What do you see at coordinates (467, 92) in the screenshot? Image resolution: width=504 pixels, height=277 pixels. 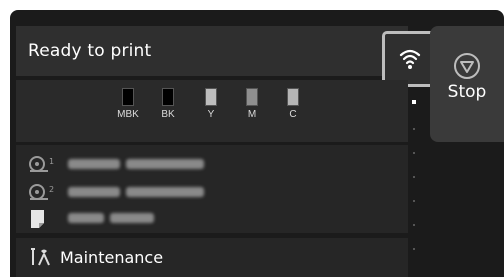 I see `stop-label: Stop` at bounding box center [467, 92].